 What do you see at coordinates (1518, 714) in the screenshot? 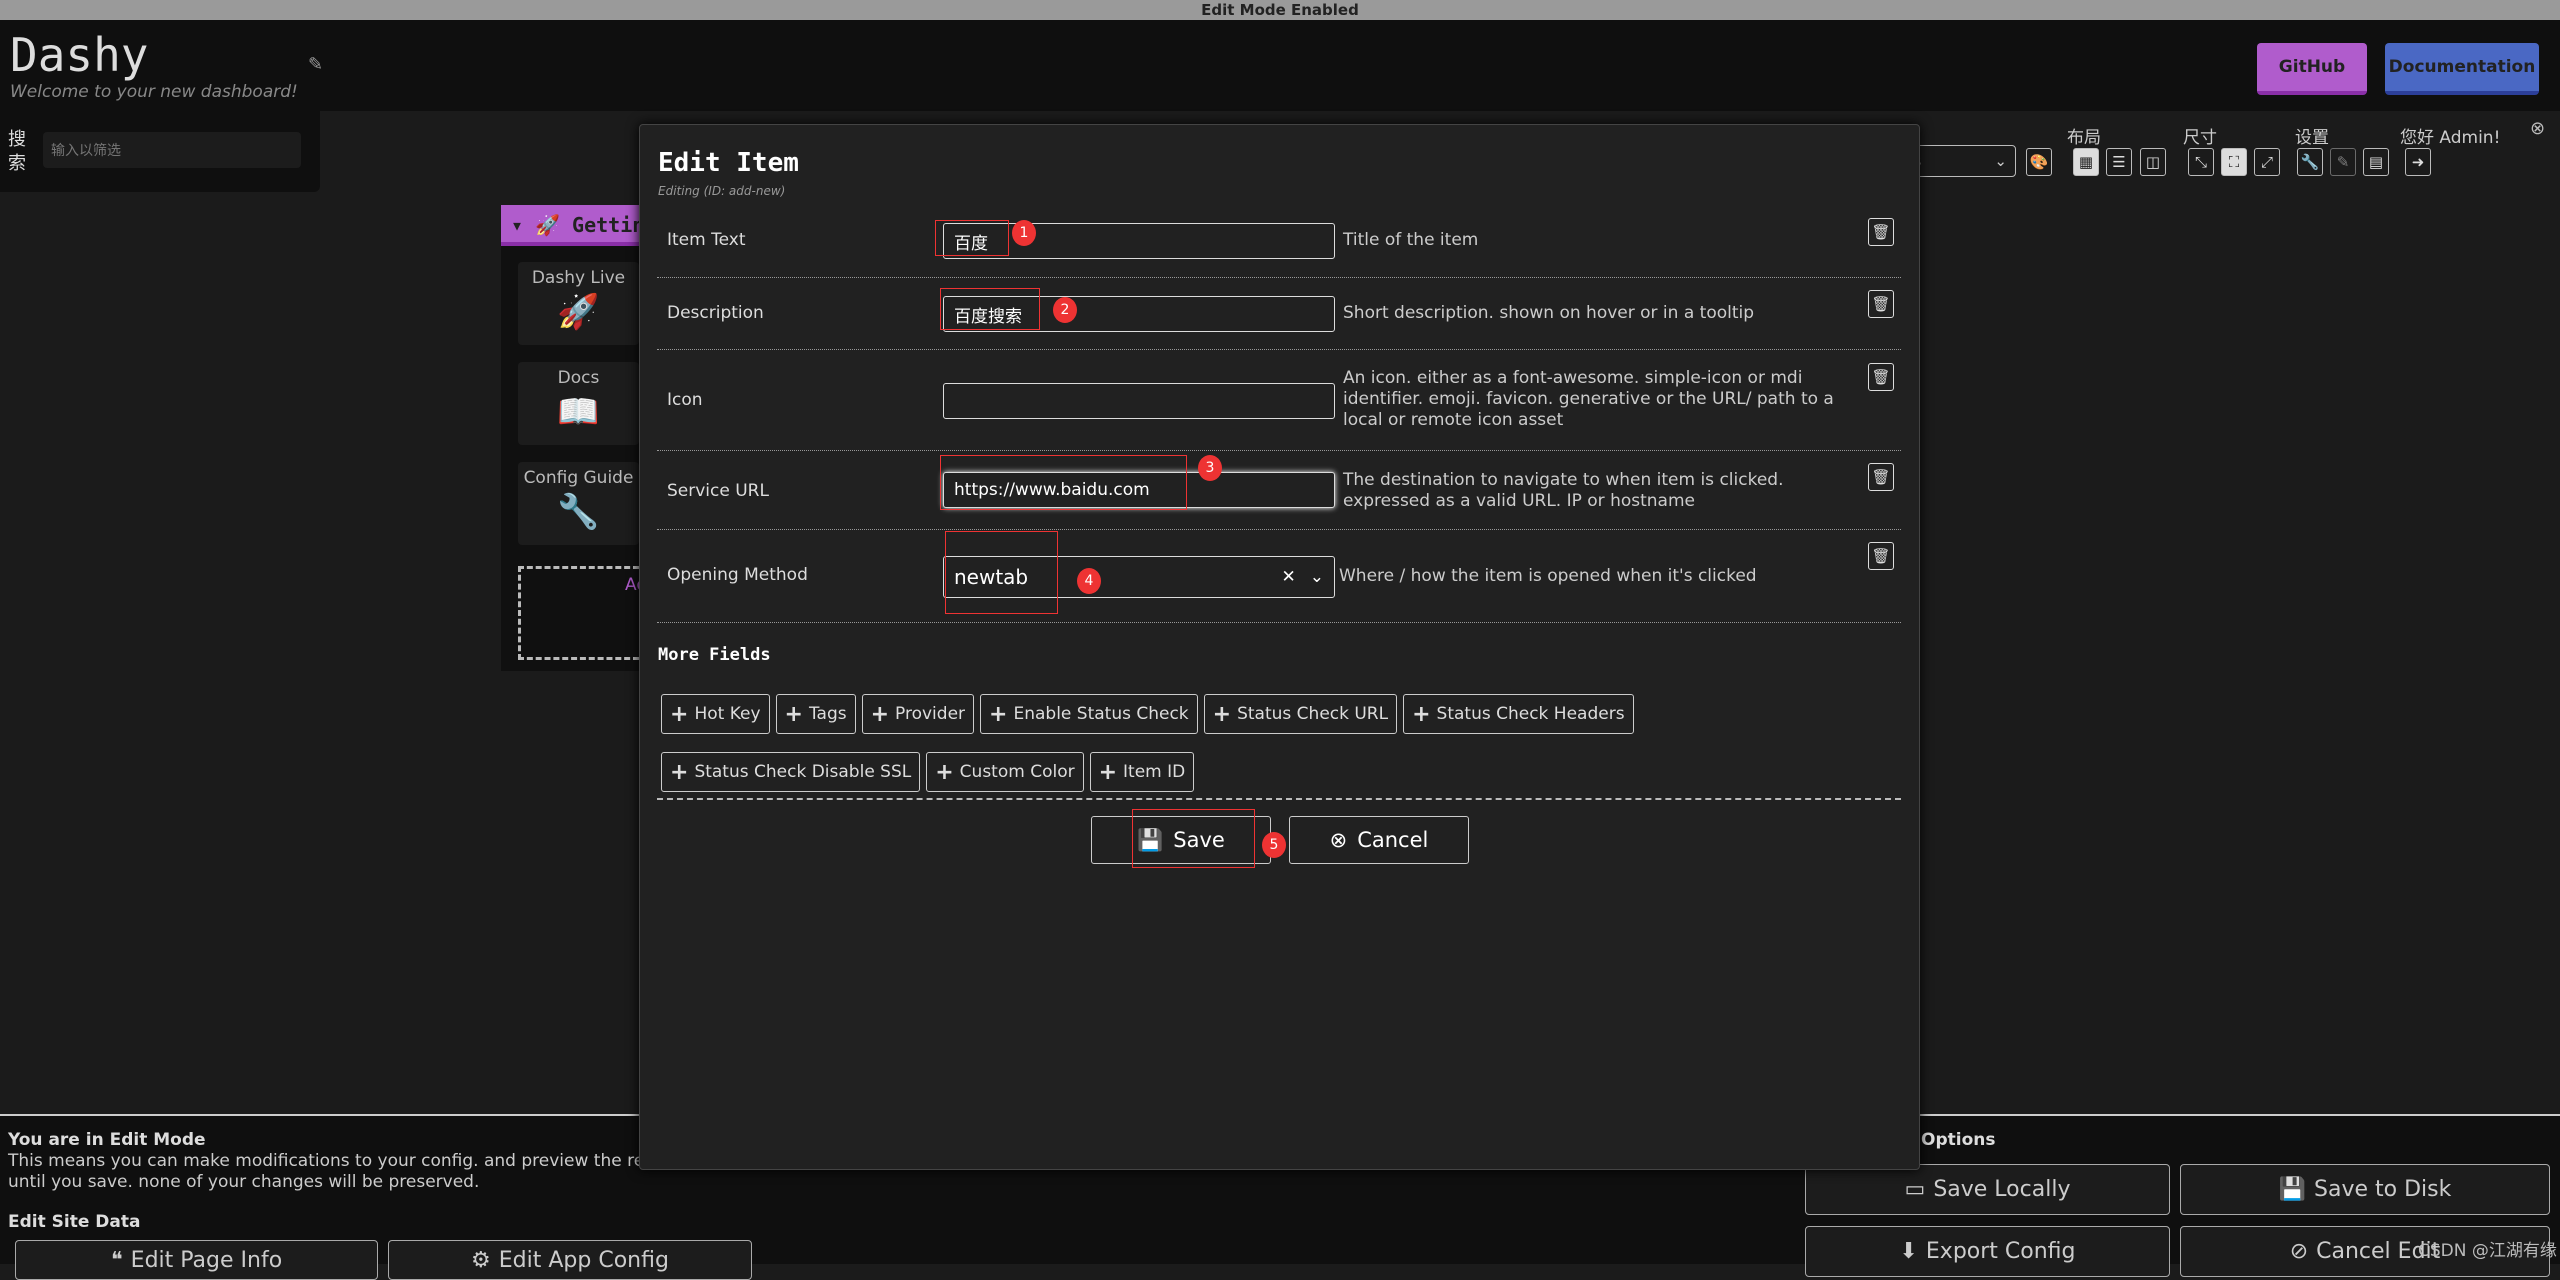
I see `add-status-check-headers-button: + Status Check Headers` at bounding box center [1518, 714].